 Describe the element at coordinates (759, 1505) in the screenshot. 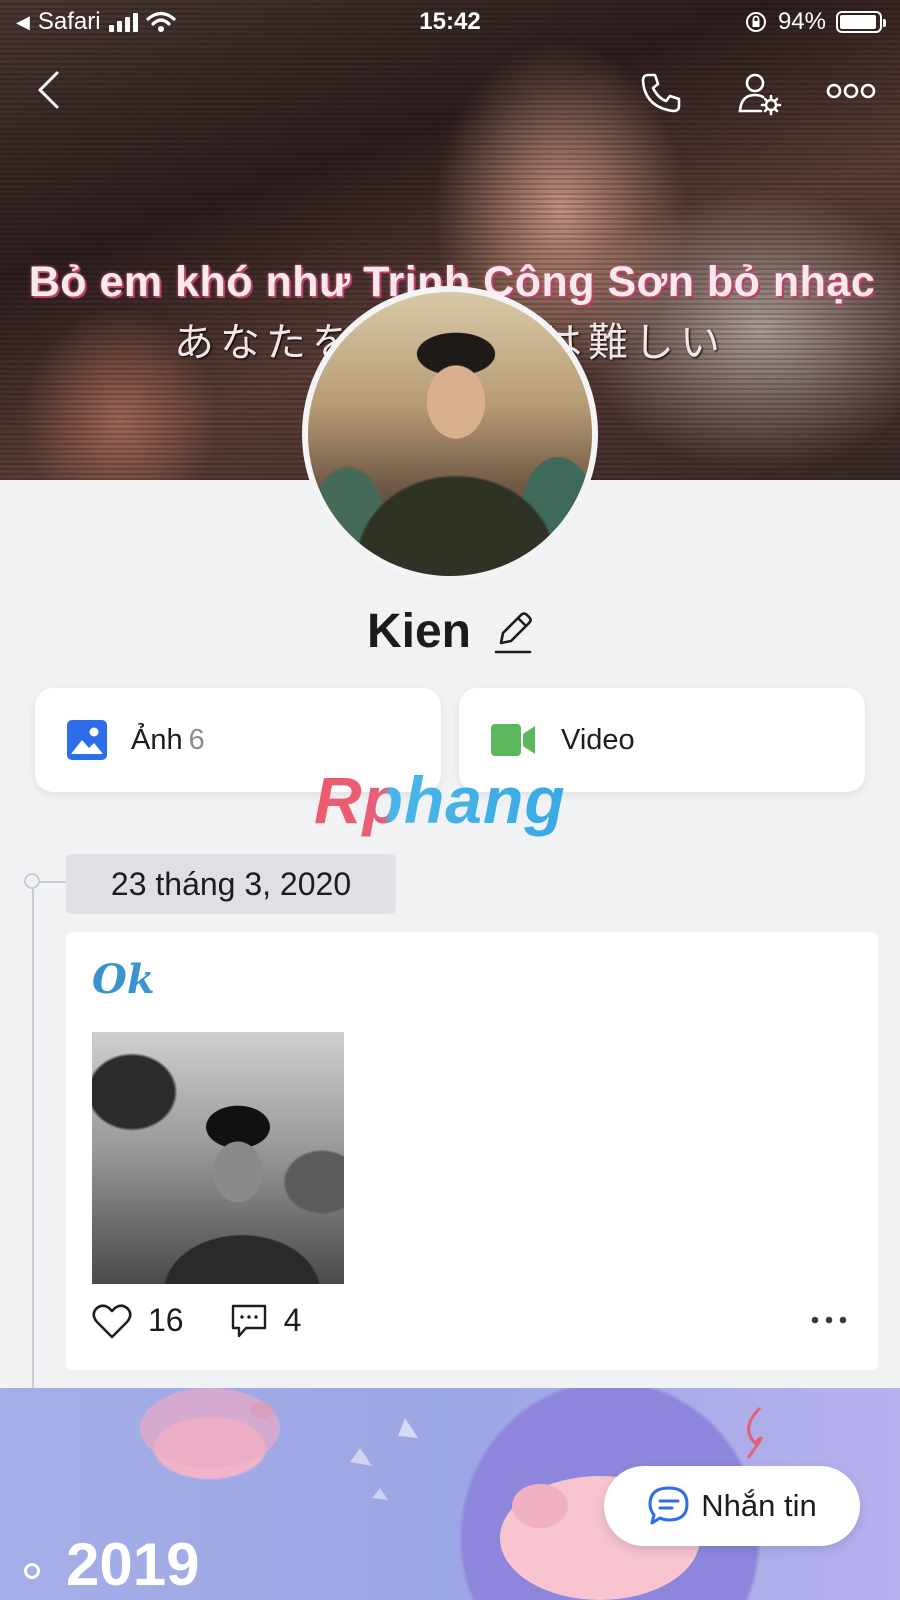

I see `send-message-label: Nhắn tin` at that location.